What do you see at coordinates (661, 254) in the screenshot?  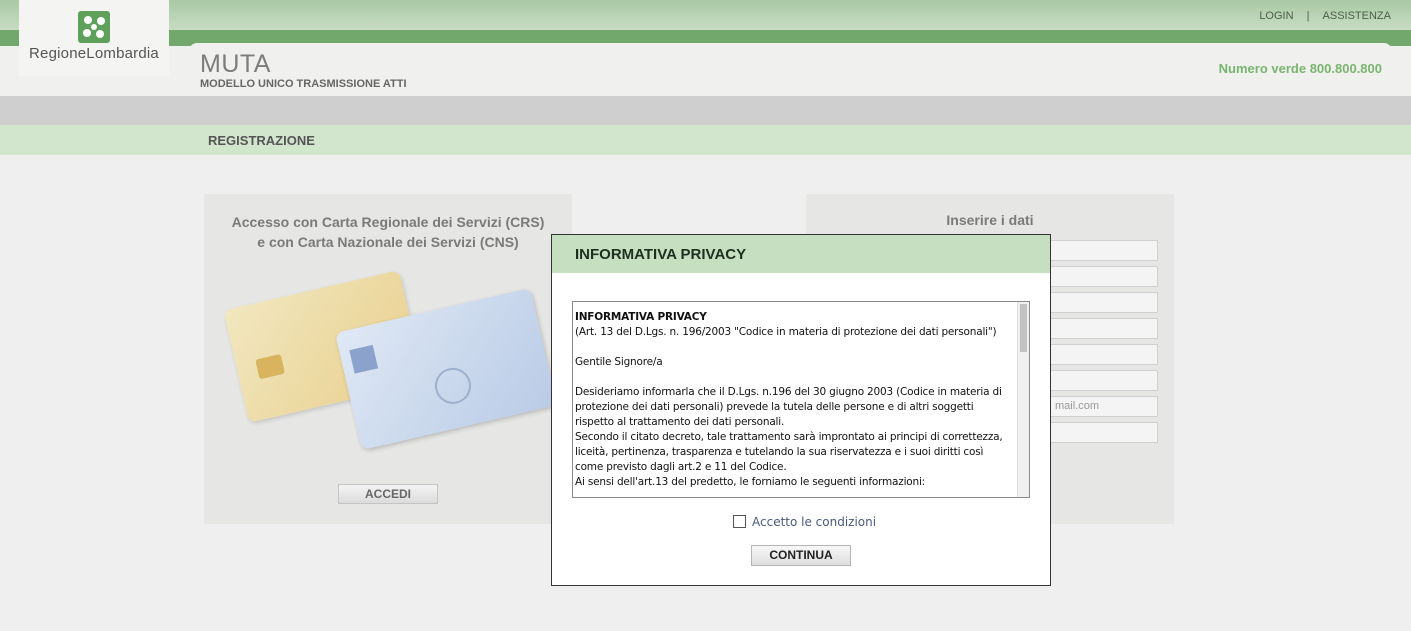 I see `dialog-title: INFORMATIVA PRIVACY` at bounding box center [661, 254].